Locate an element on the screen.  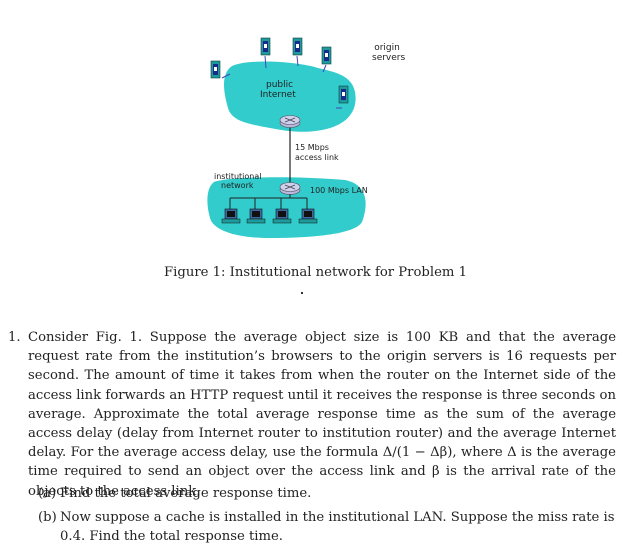
origin-label-line2: servers is located at coordinates (389, 58).